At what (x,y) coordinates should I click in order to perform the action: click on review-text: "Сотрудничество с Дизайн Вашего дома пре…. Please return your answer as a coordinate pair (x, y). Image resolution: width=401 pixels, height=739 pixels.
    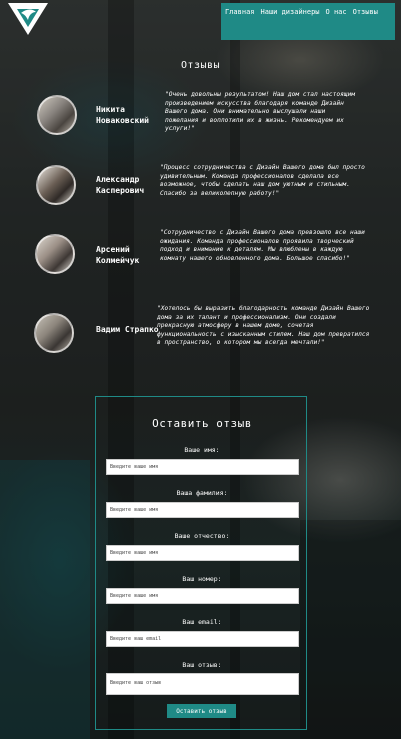
    Looking at the image, I should click on (262, 245).